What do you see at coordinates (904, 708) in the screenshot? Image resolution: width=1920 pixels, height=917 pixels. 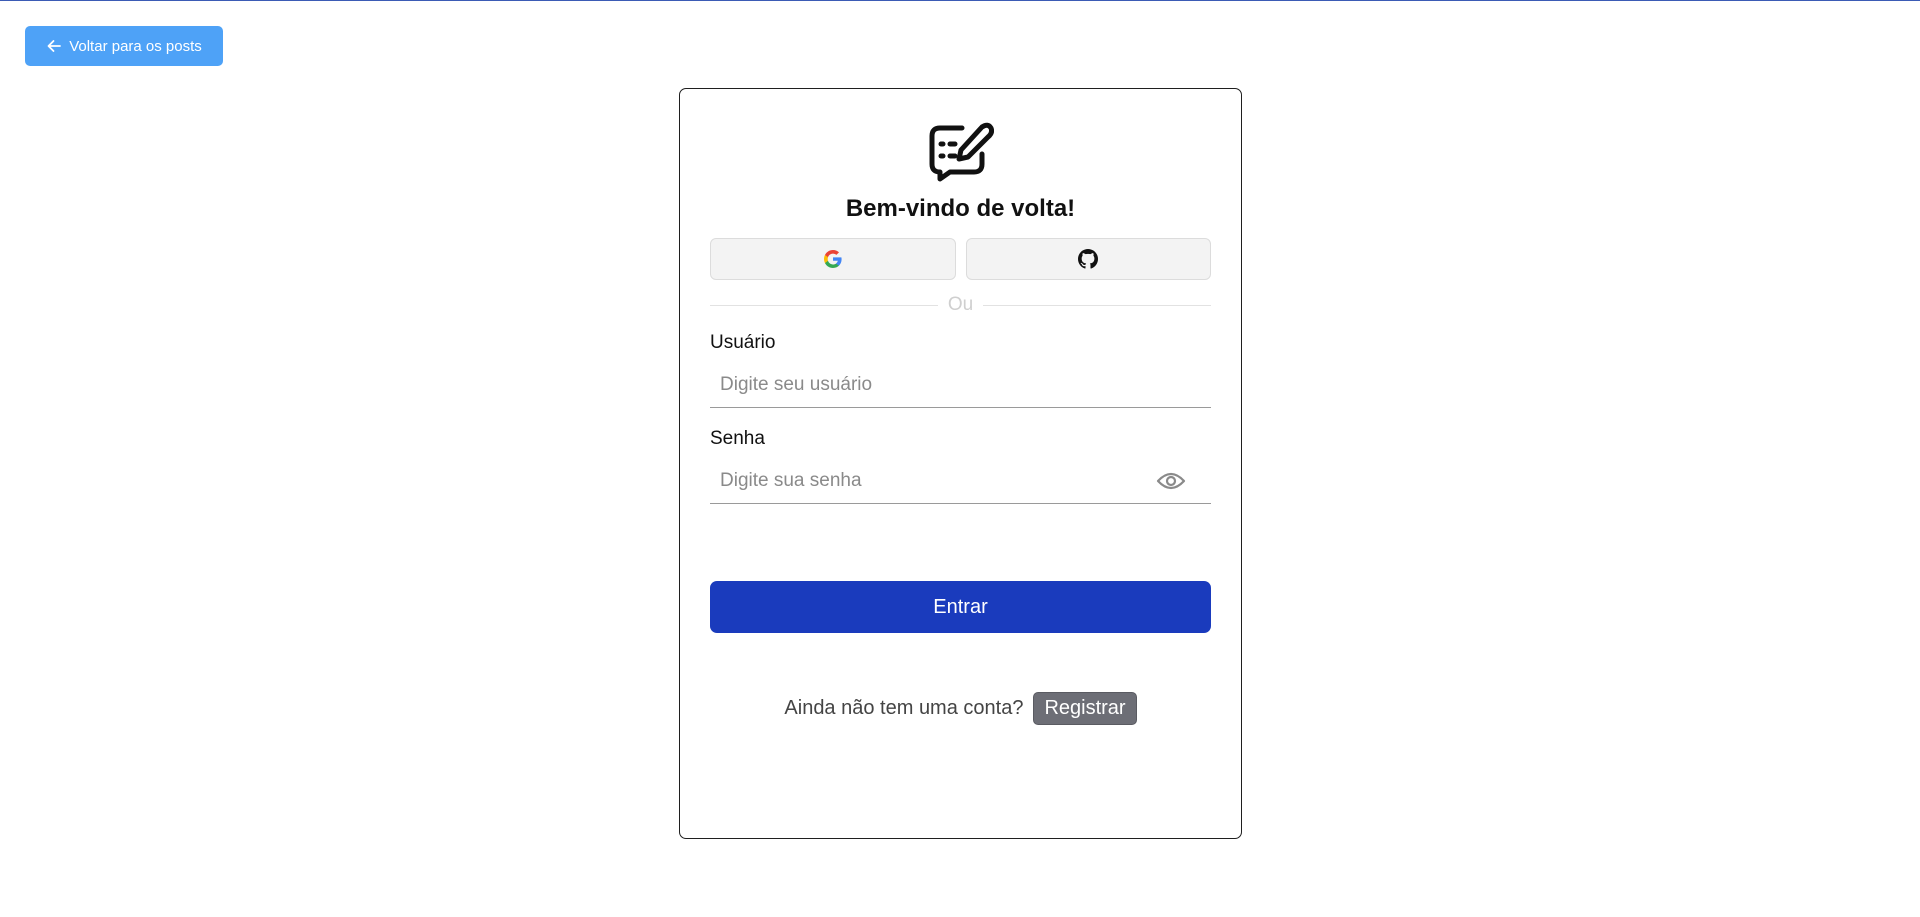 I see `register-prompt: Ainda não tem uma conta?` at bounding box center [904, 708].